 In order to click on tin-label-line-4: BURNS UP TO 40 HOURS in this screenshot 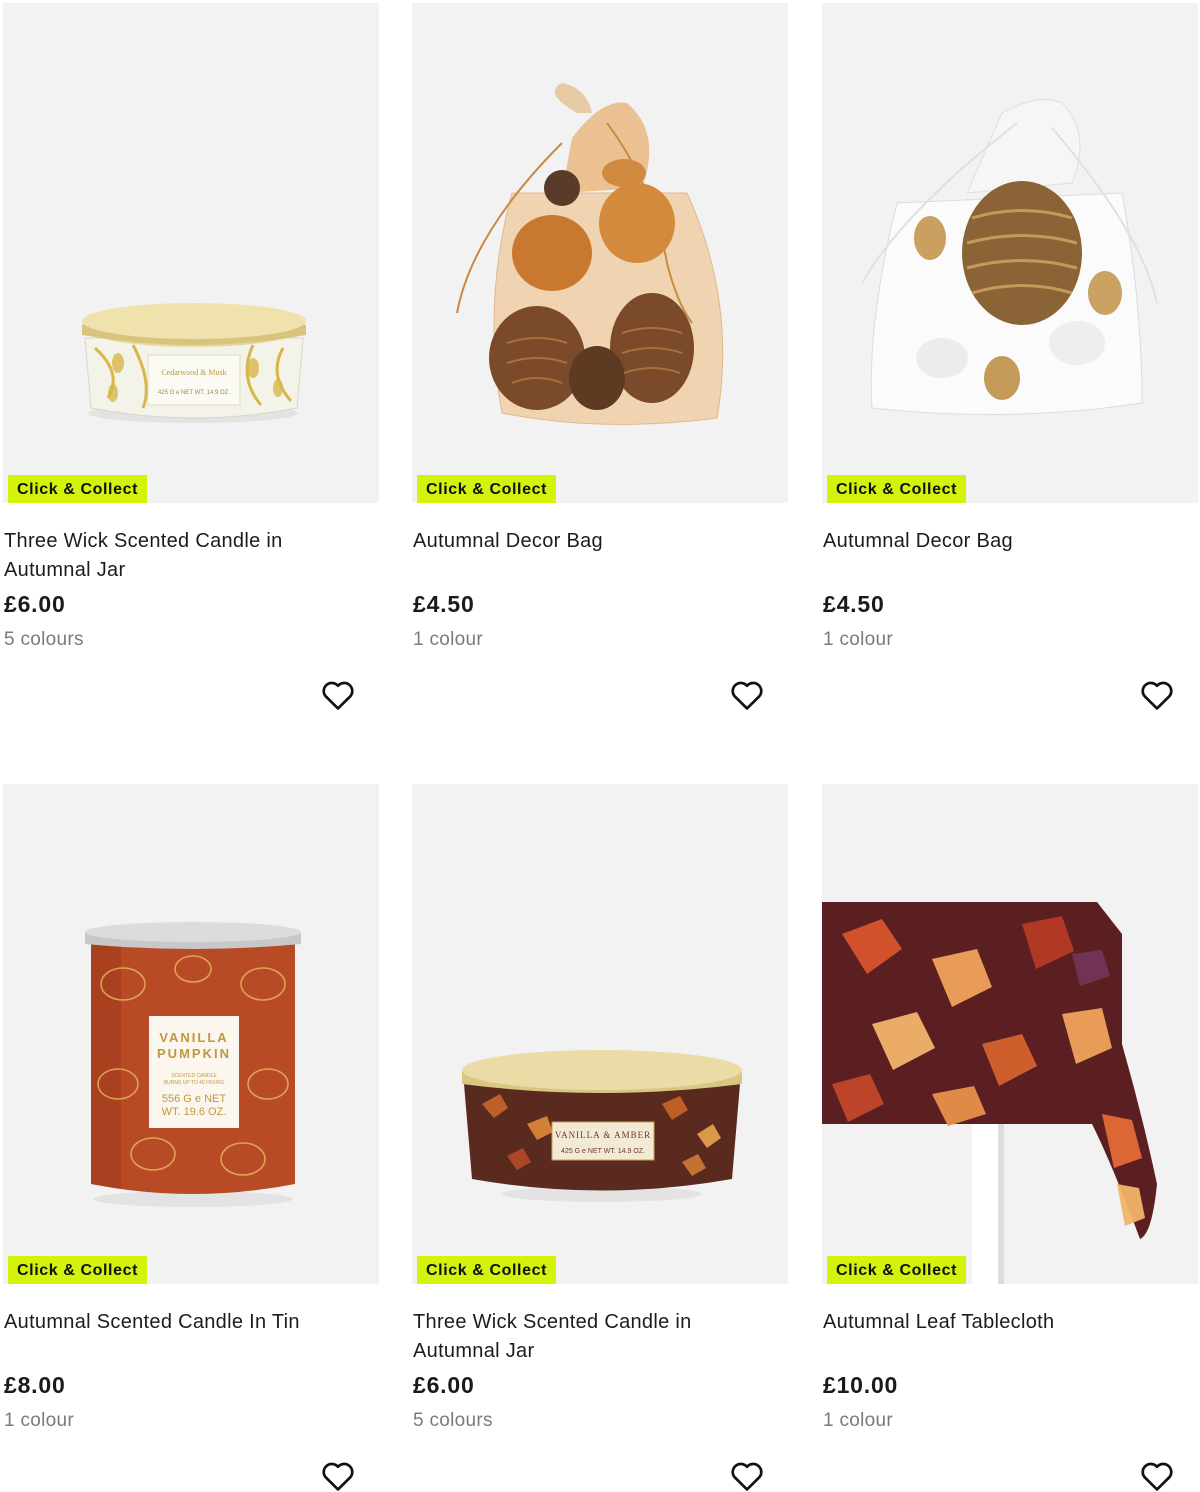, I will do `click(194, 1083)`.